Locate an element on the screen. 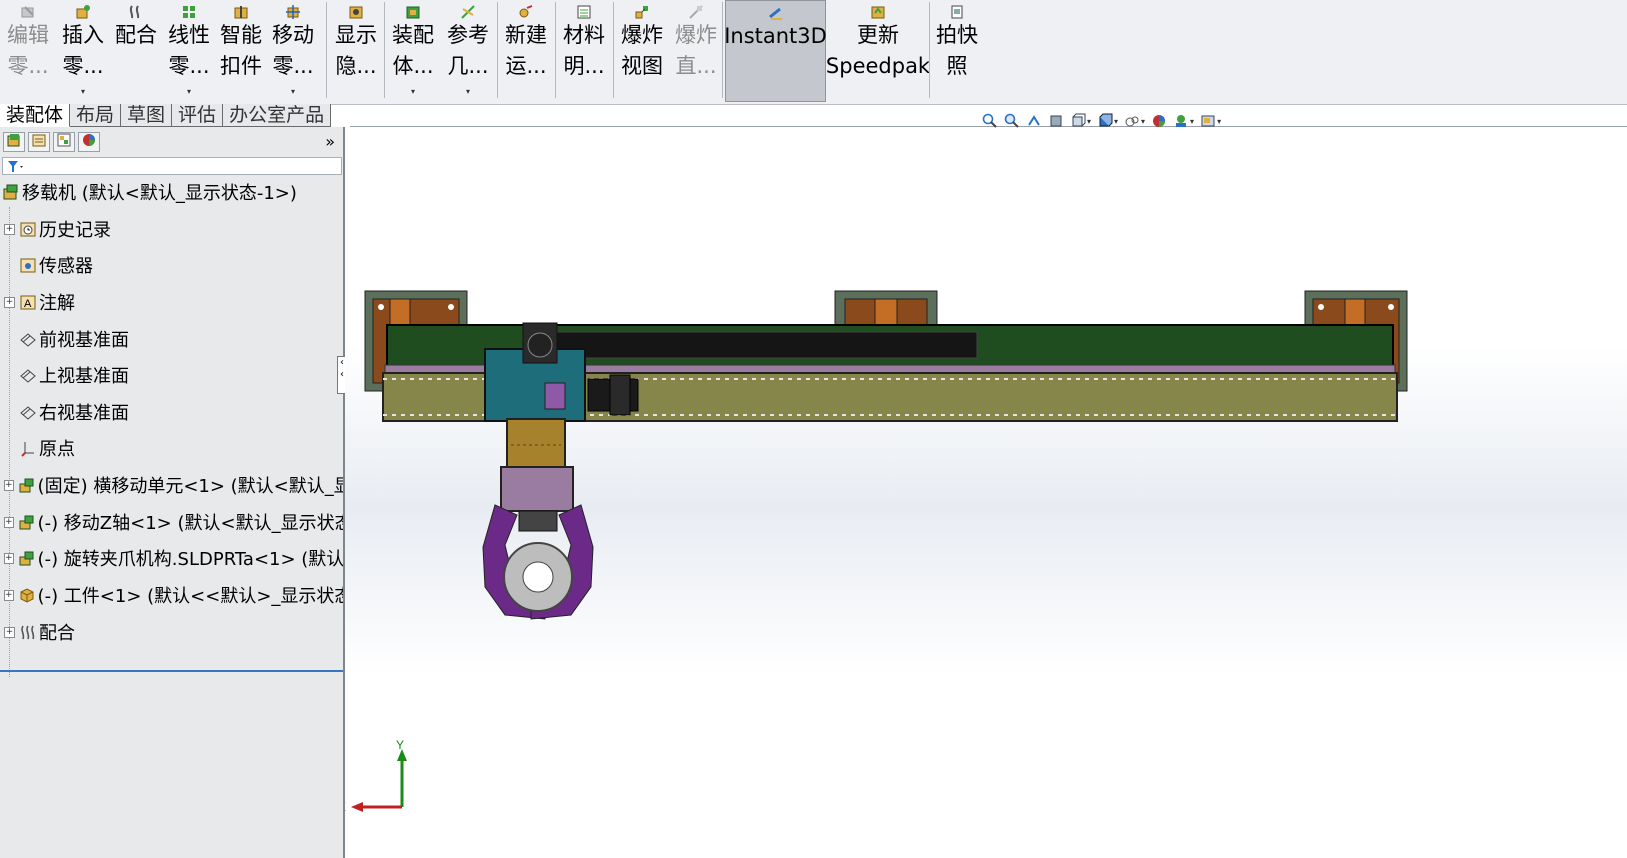  update-speedpak-button: 更新 Speedpak is located at coordinates (878, 51).